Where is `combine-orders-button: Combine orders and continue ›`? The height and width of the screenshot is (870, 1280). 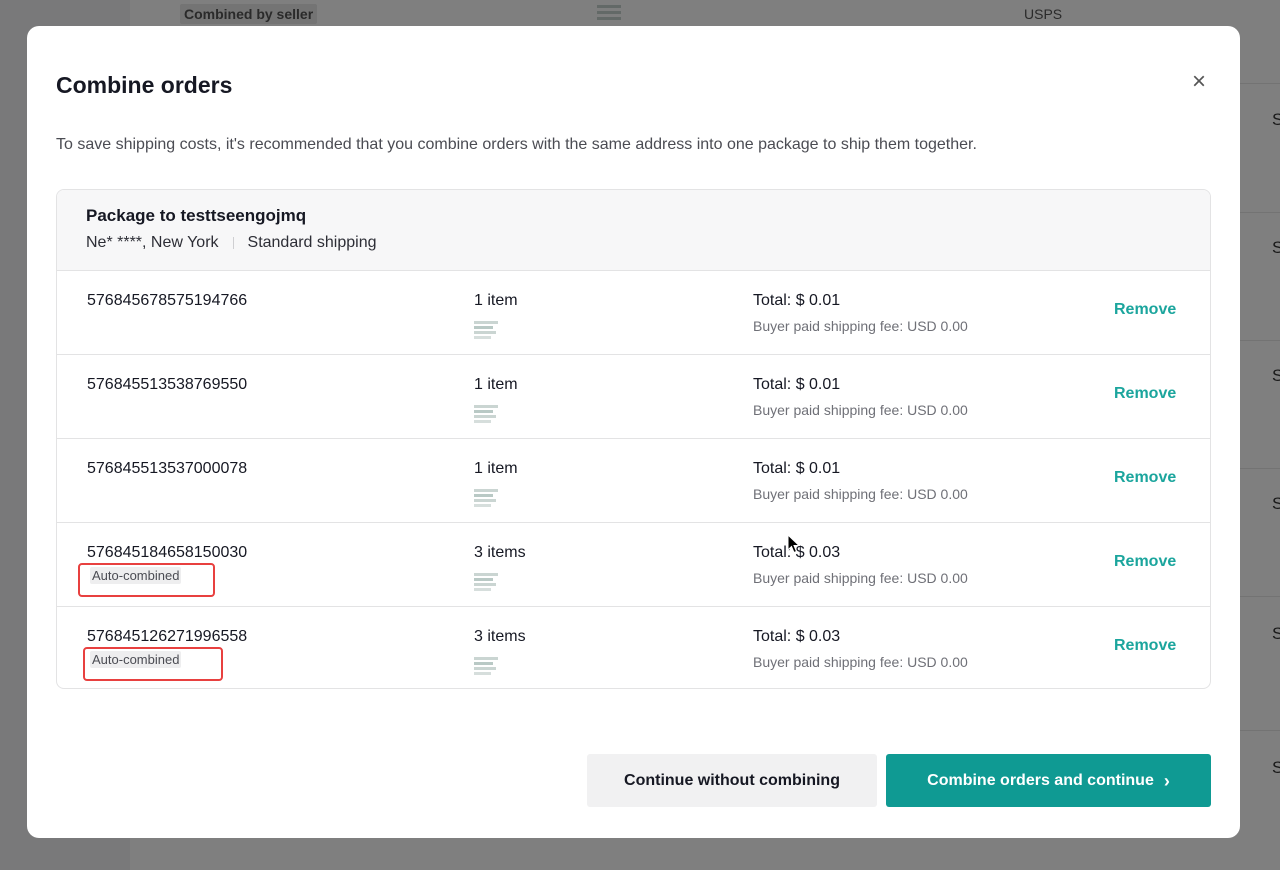
combine-orders-button: Combine orders and continue › is located at coordinates (1048, 780).